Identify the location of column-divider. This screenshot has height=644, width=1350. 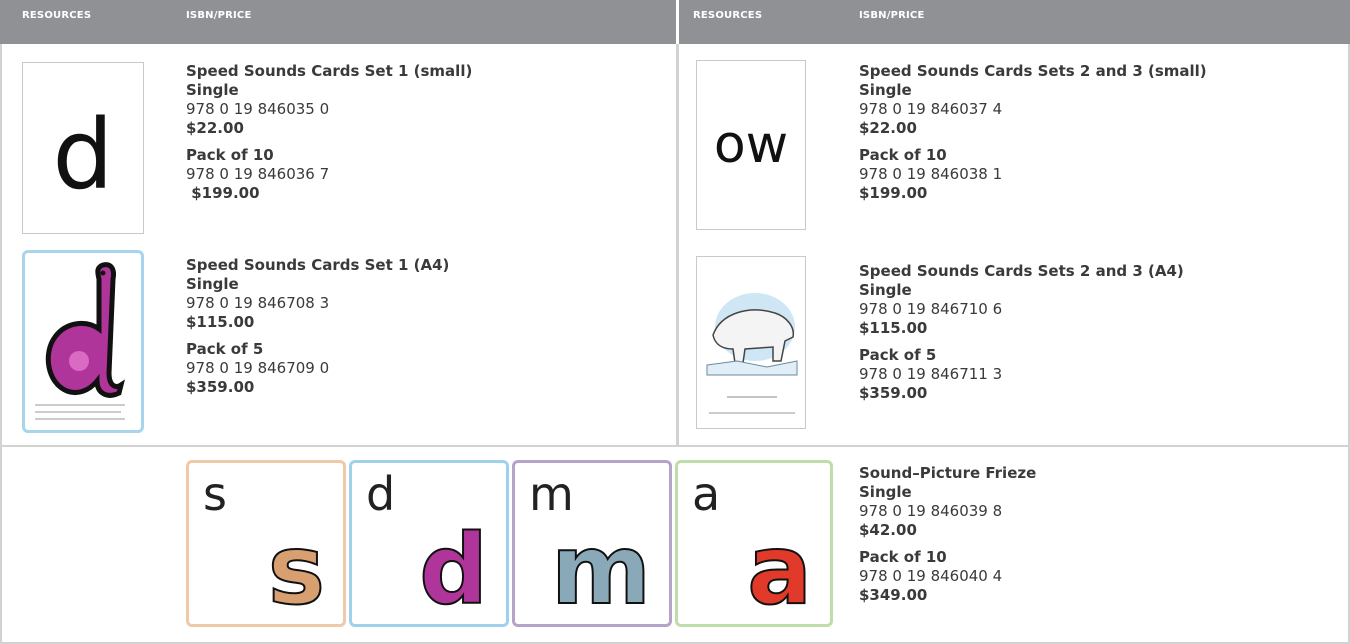
(677, 244).